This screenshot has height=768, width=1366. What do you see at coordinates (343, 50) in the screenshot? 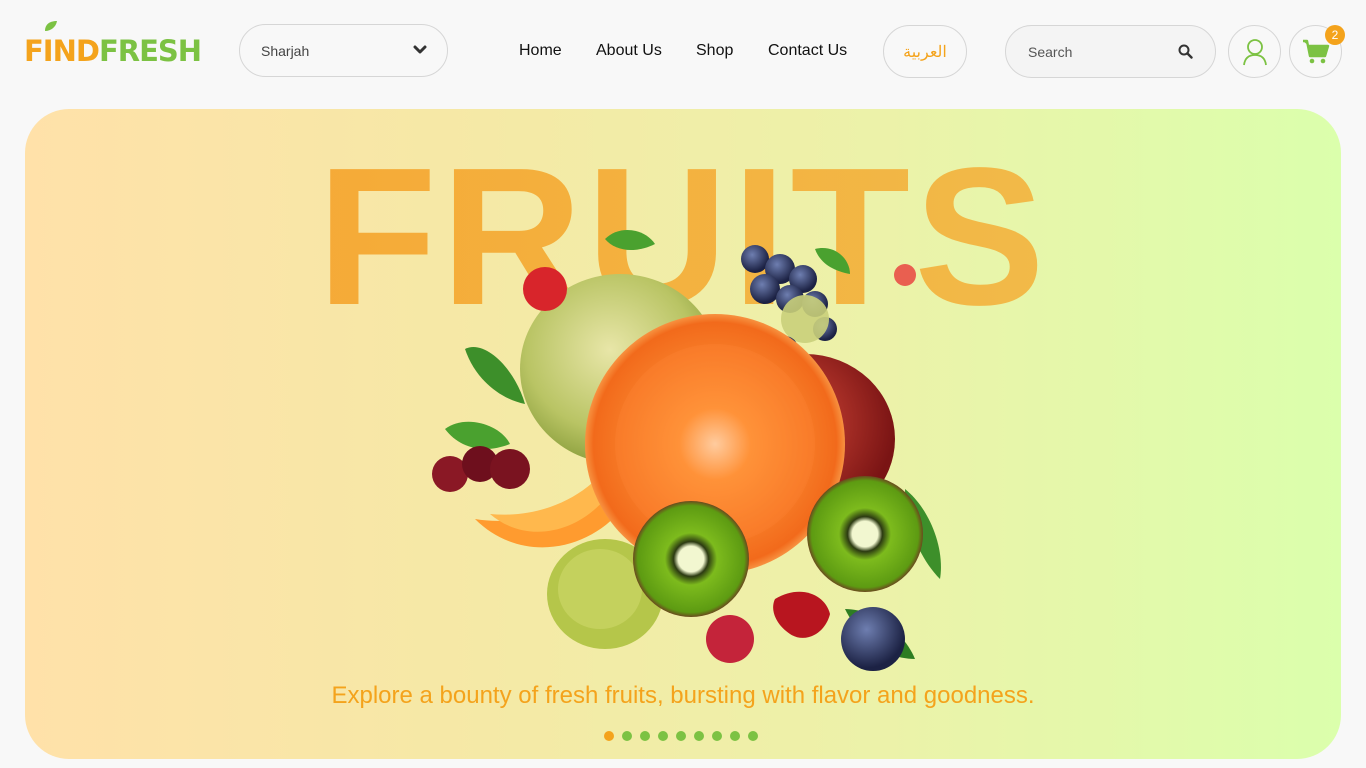
I see `location-select: Sharjah` at bounding box center [343, 50].